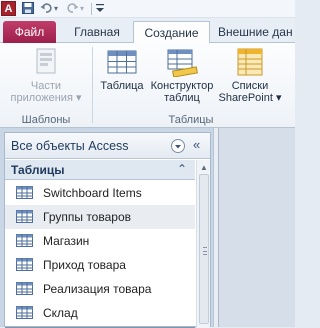  Describe the element at coordinates (100, 241) in the screenshot. I see `list-item: Магазин` at that location.